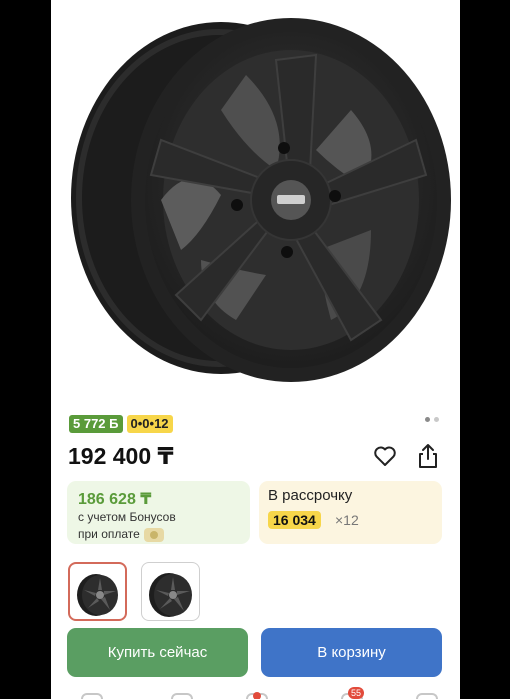 Image resolution: width=510 pixels, height=699 pixels. I want to click on installment-card: В рассрочку 16 034 ×12, so click(350, 512).